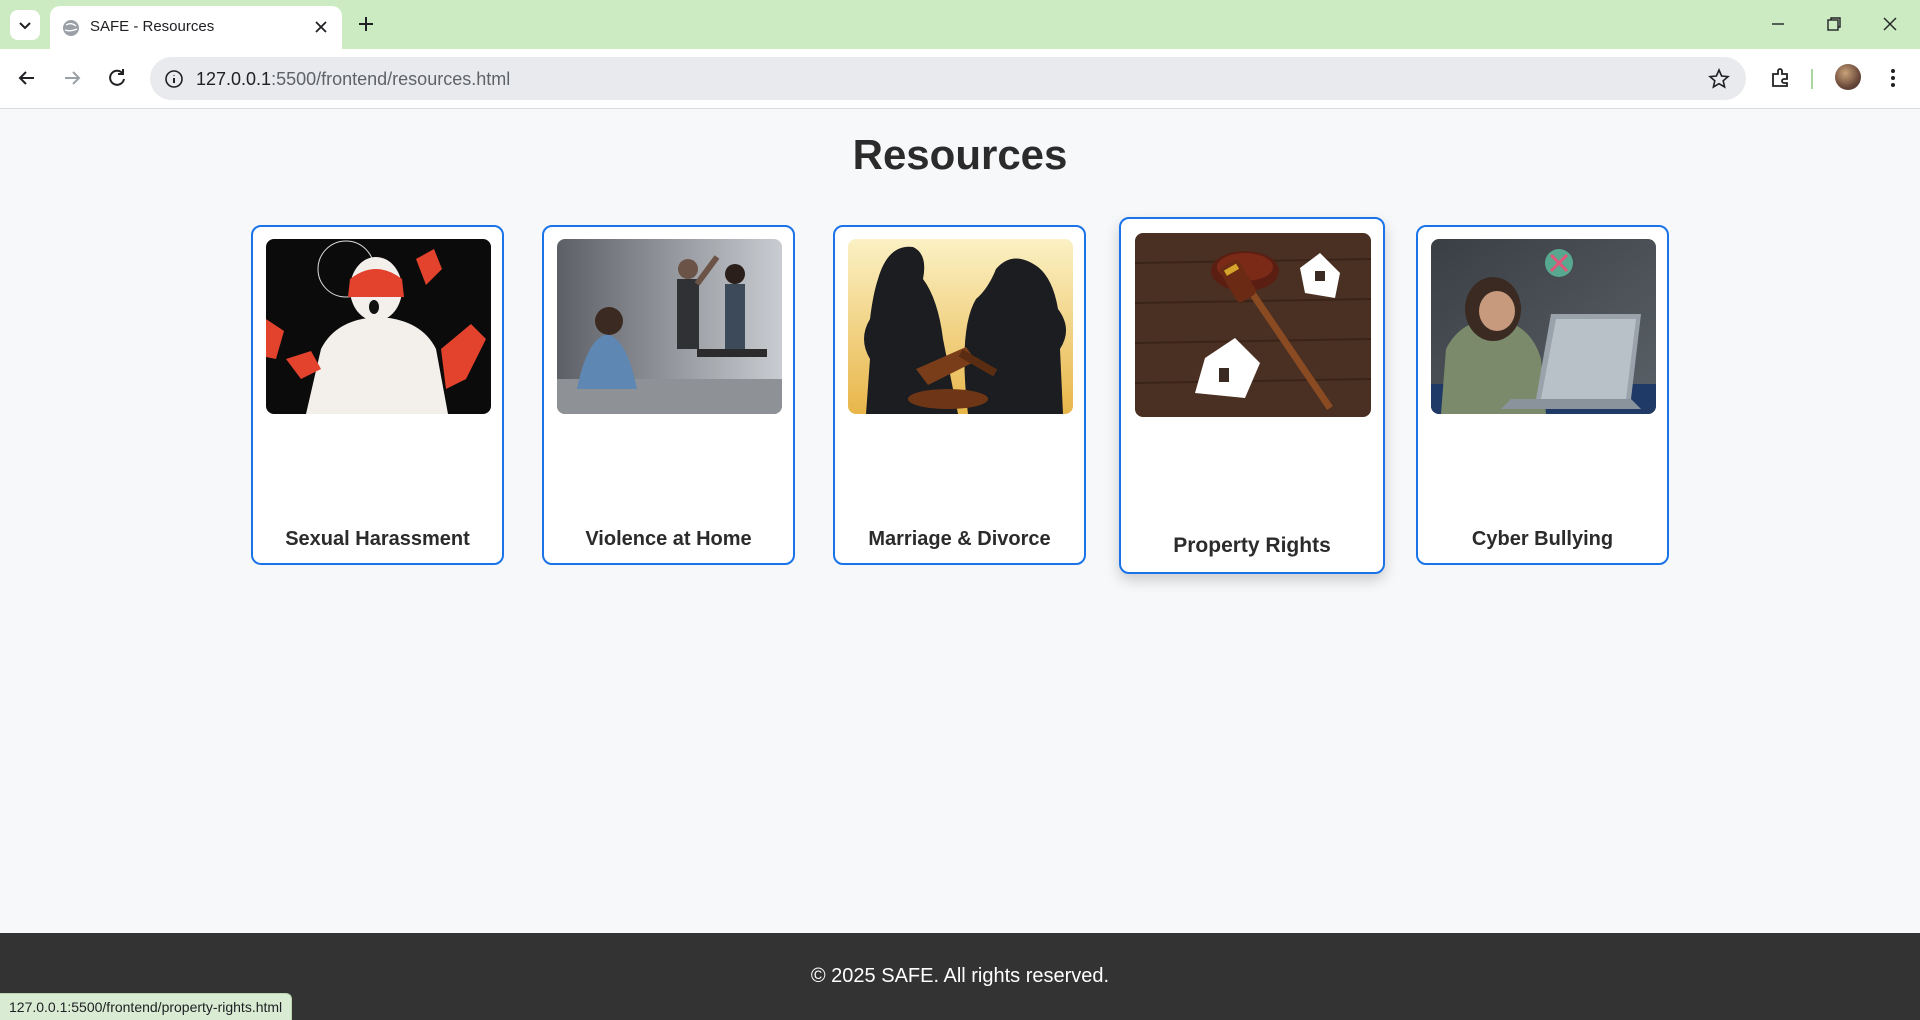 The width and height of the screenshot is (1920, 1020). What do you see at coordinates (321, 27) in the screenshot?
I see `close-icon` at bounding box center [321, 27].